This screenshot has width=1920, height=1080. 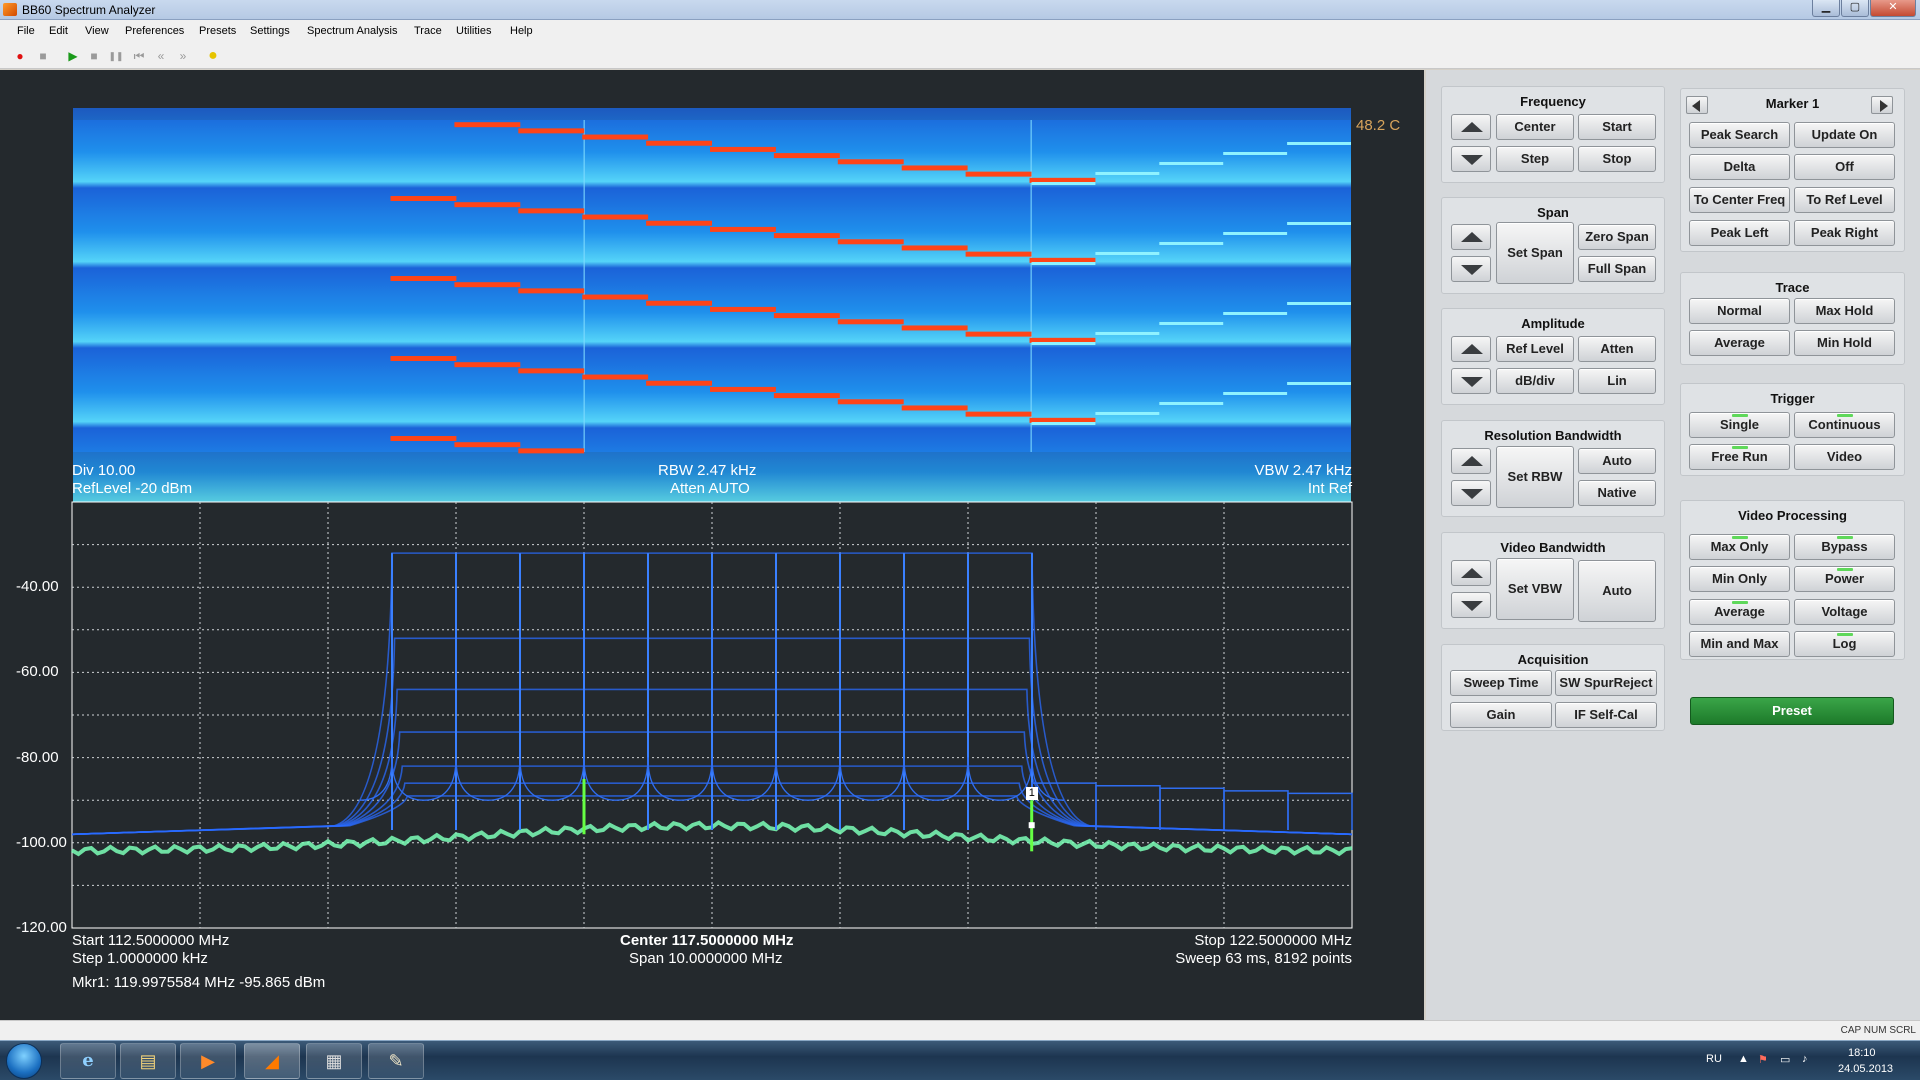 I want to click on menu-settings: Settings, so click(x=270, y=31).